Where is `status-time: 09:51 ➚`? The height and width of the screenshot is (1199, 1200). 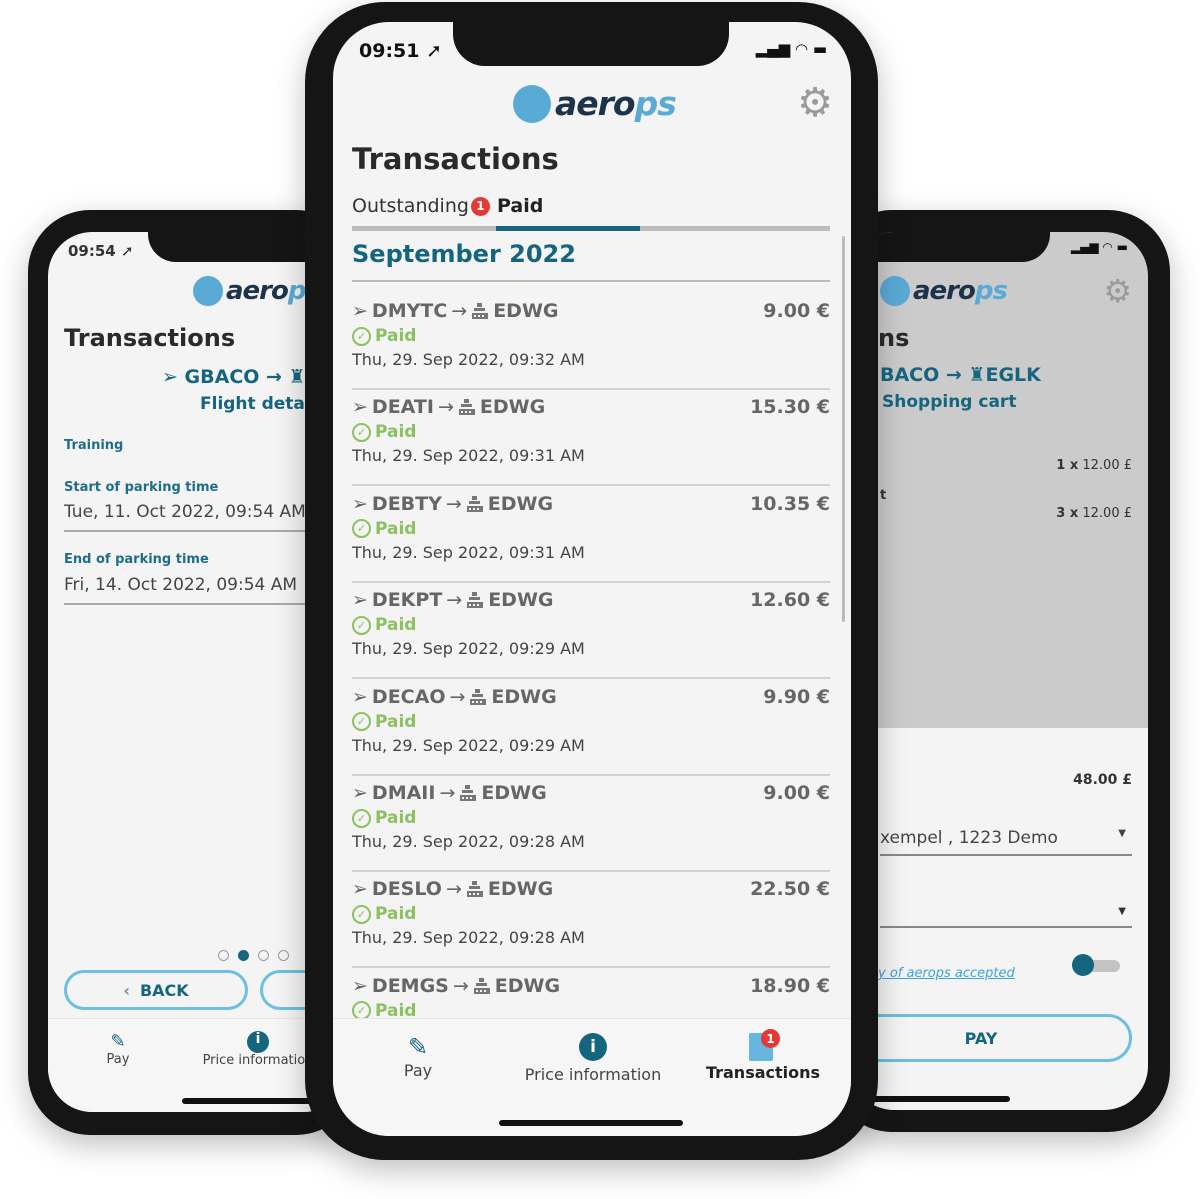 status-time: 09:51 ➚ is located at coordinates (401, 51).